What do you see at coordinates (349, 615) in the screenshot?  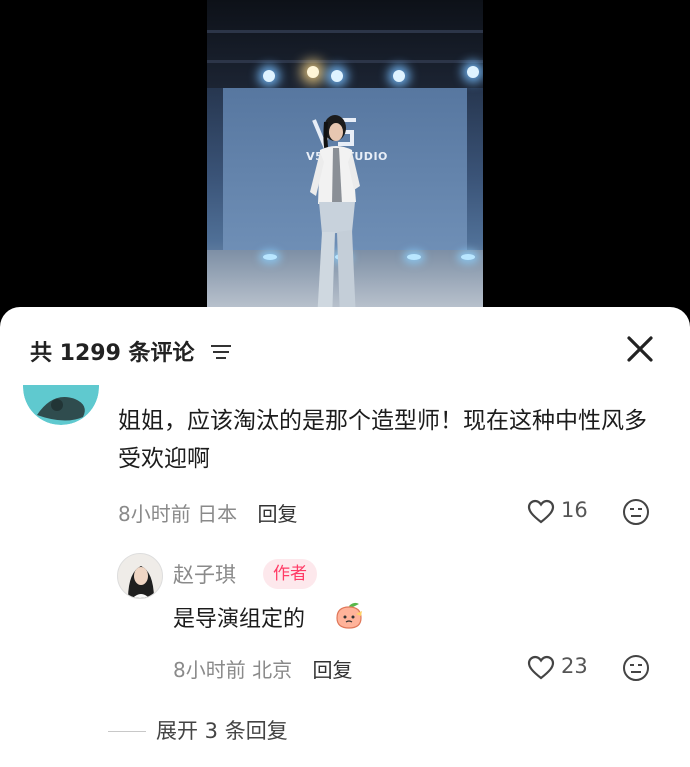 I see `peach-emoji-icon` at bounding box center [349, 615].